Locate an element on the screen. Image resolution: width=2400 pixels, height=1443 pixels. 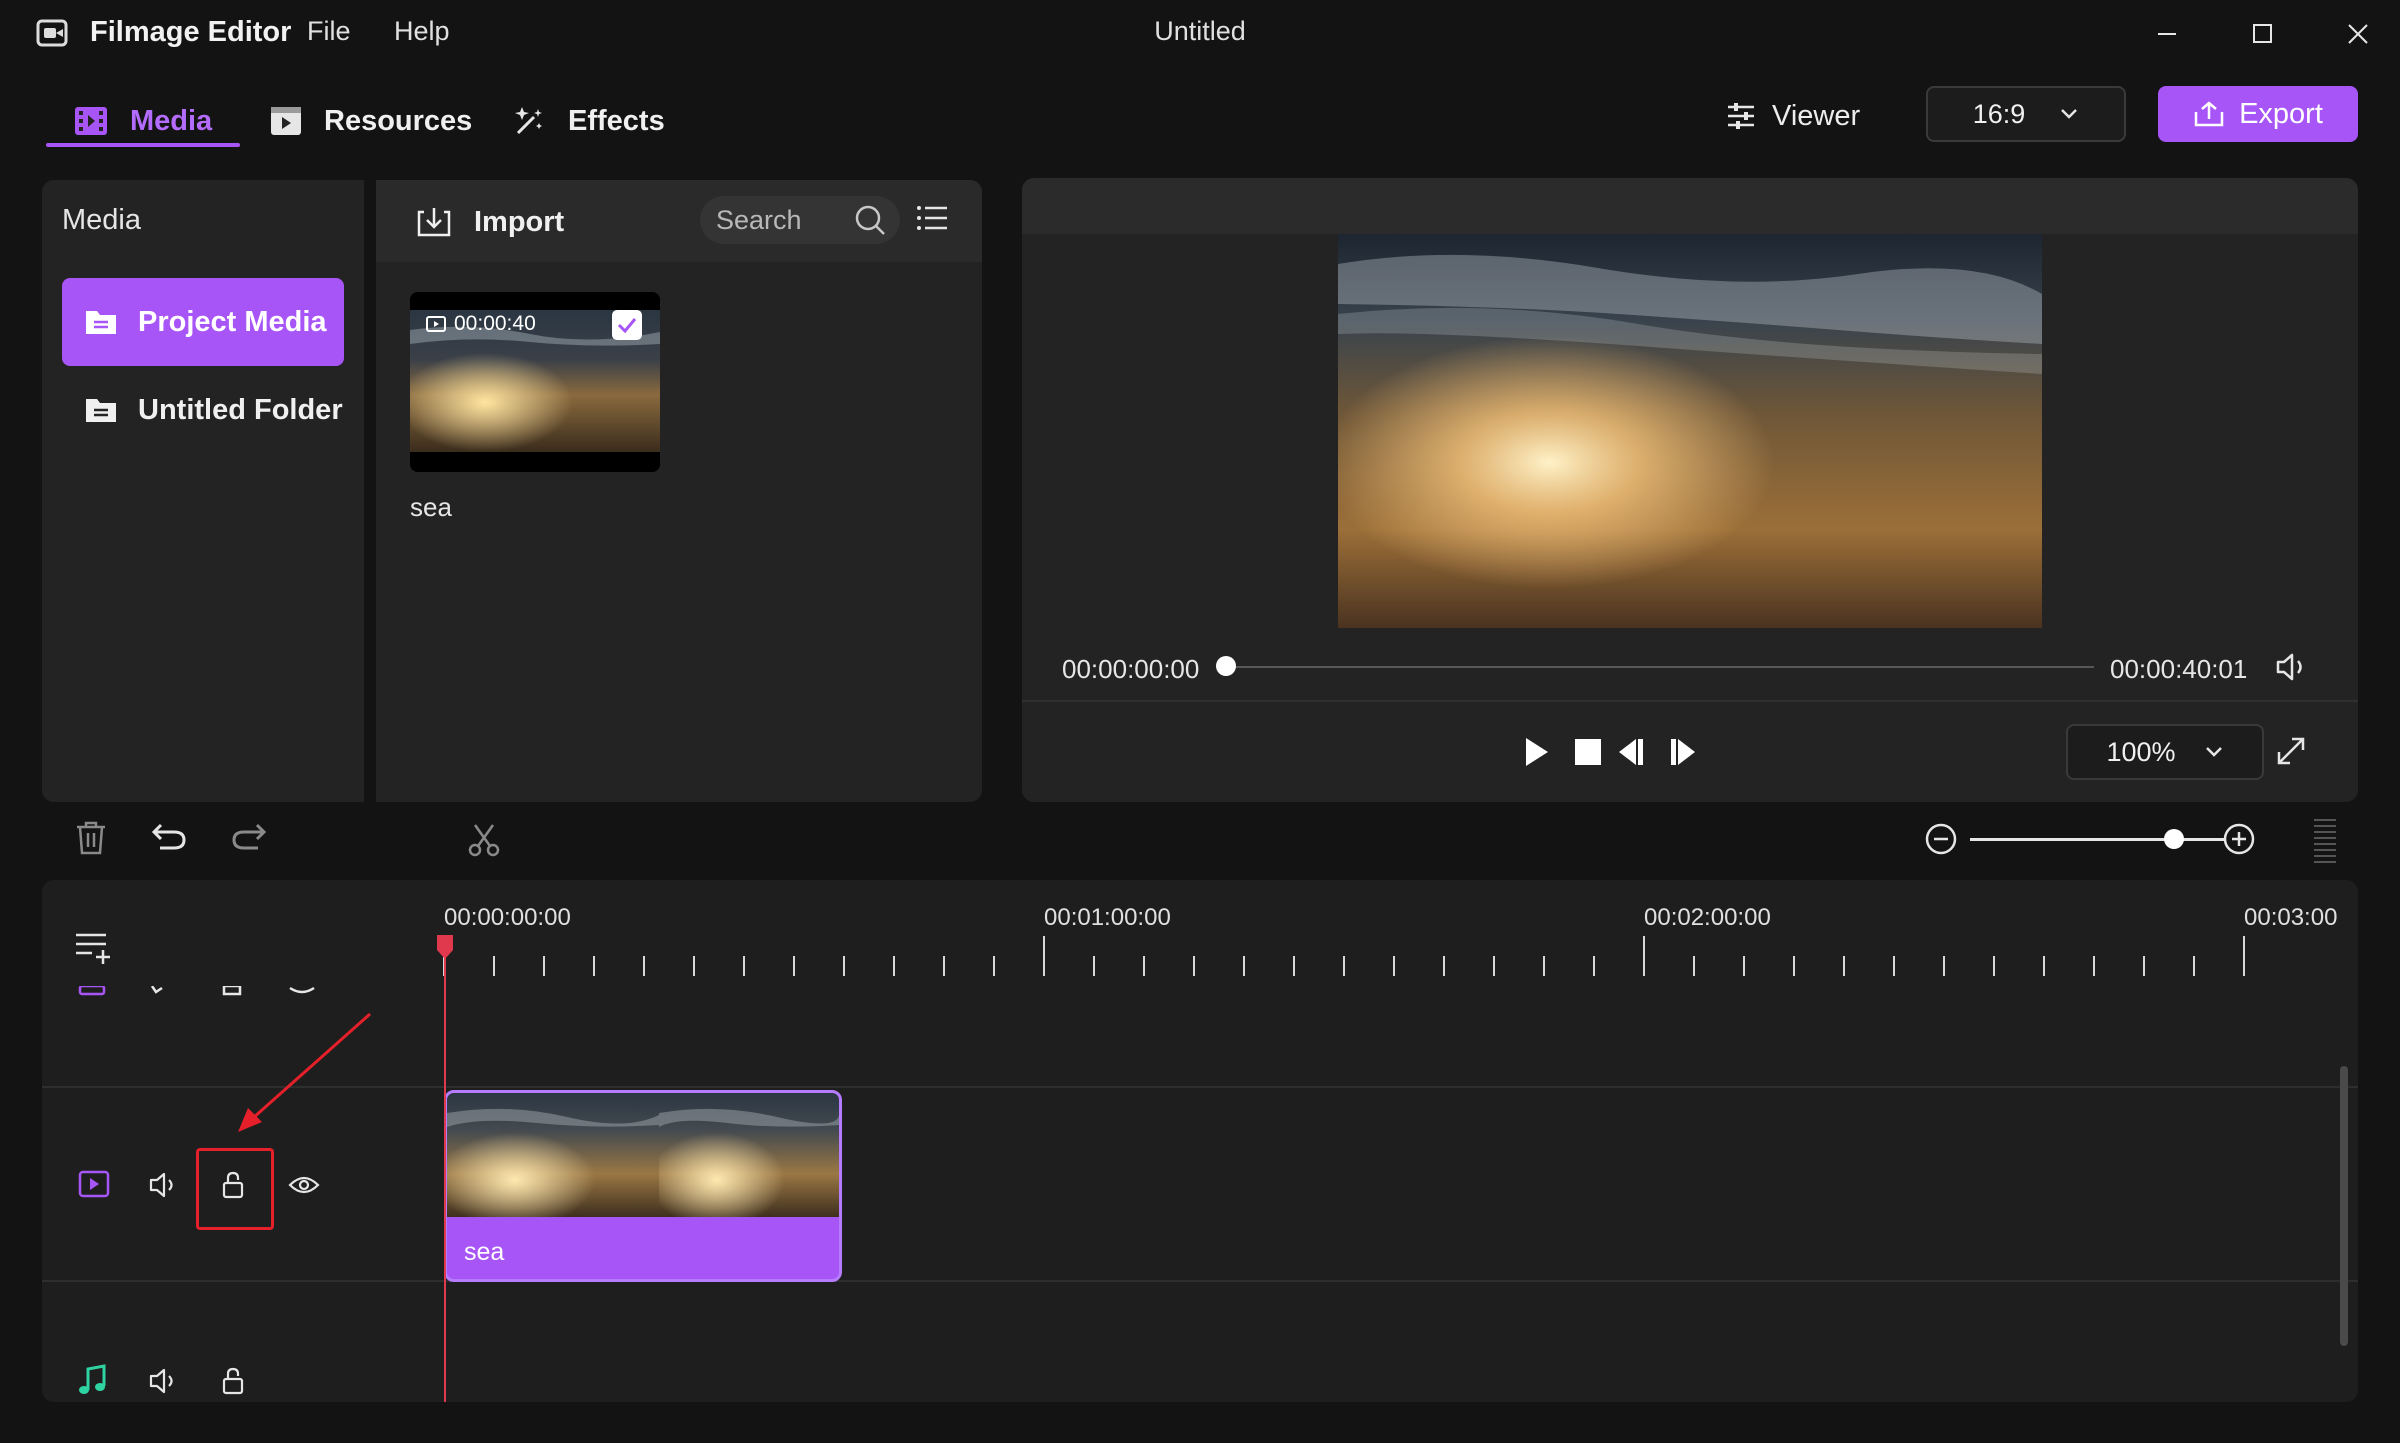
clip-thumbnails is located at coordinates (643, 1155).